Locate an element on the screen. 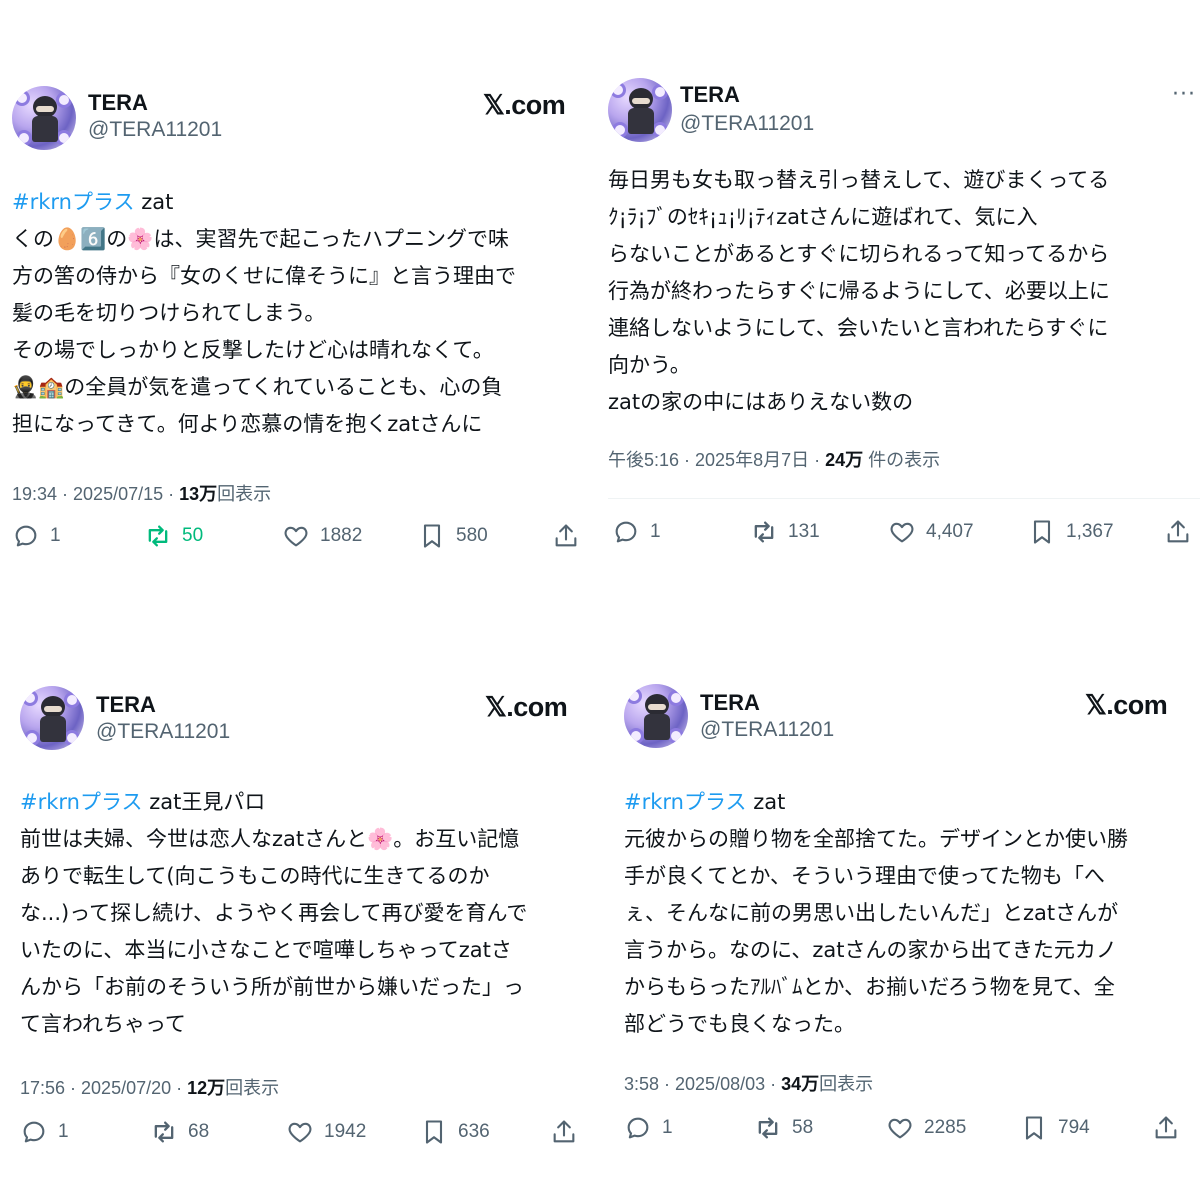 The image size is (1200, 1200). view-count: 24万 is located at coordinates (844, 460).